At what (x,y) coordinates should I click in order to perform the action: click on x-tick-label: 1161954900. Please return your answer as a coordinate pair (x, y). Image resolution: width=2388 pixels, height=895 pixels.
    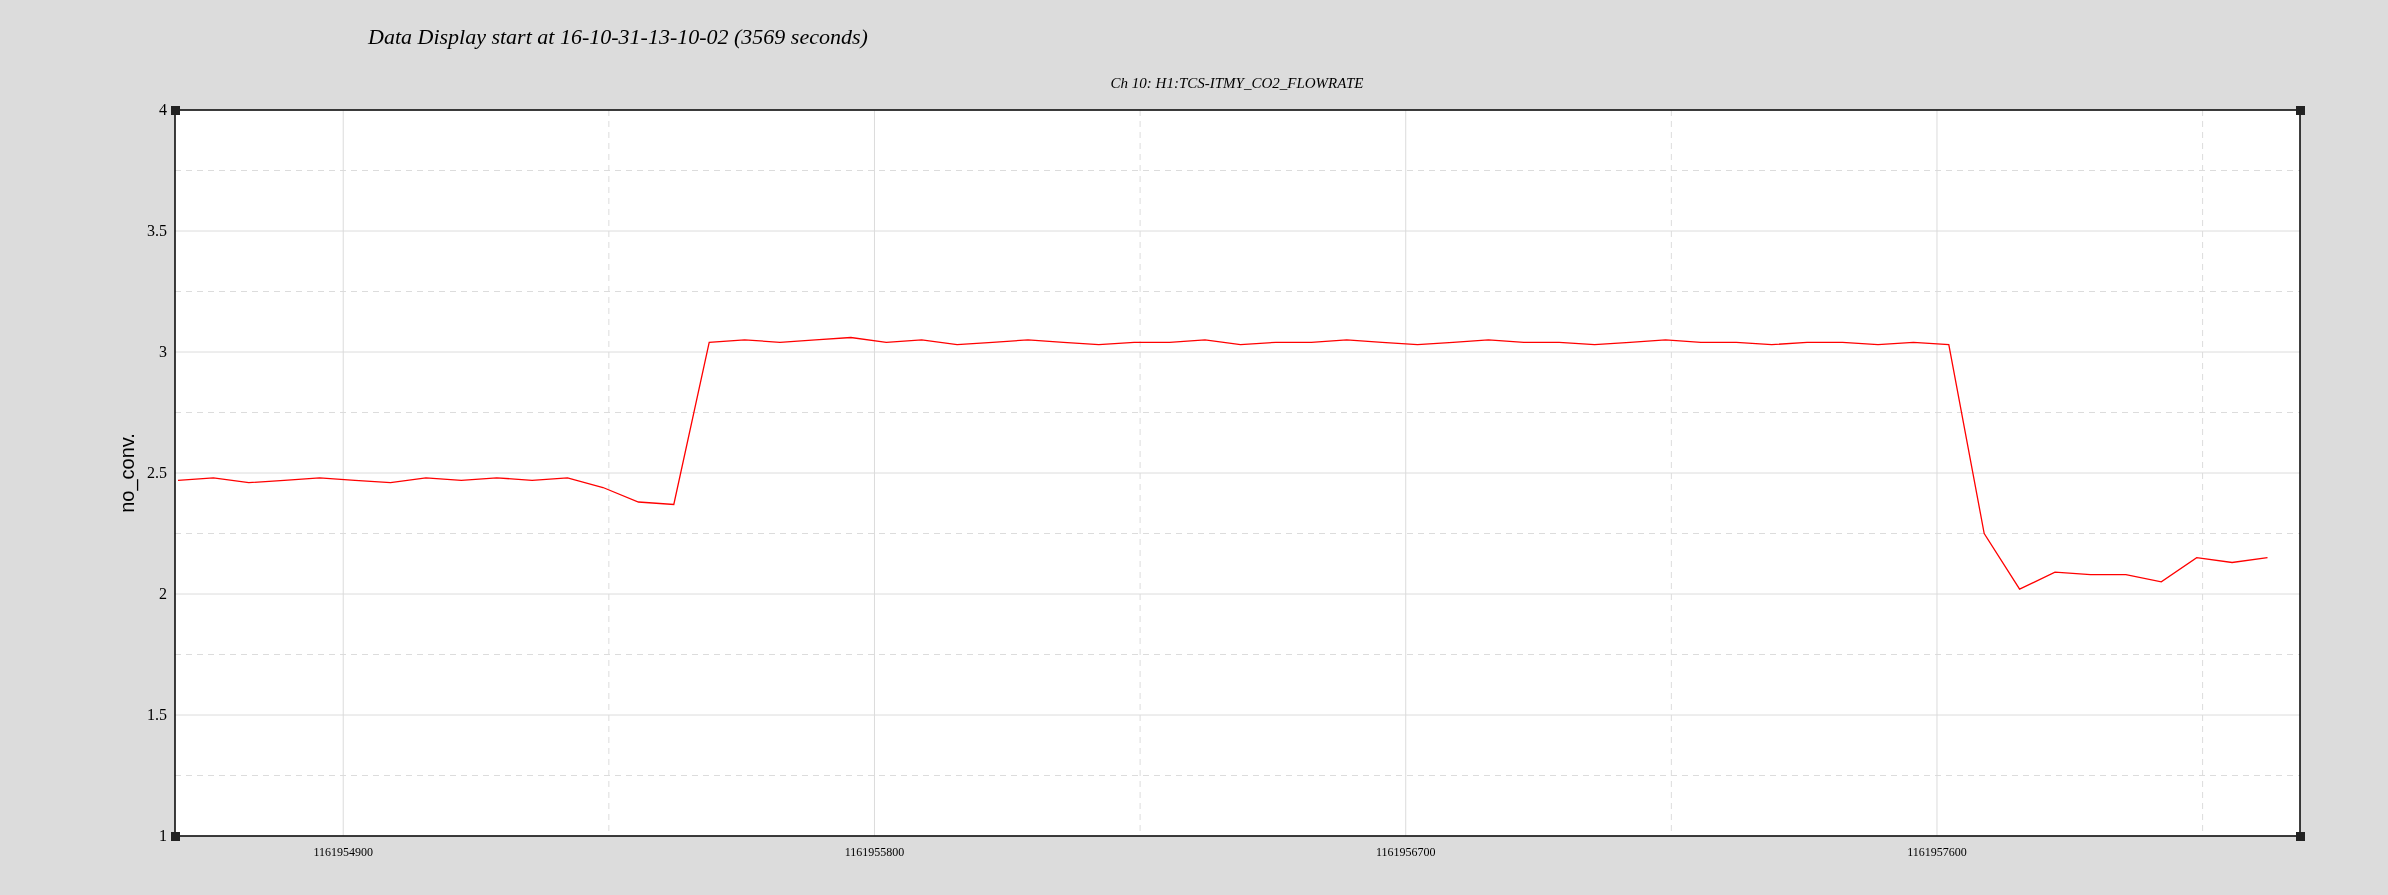
    Looking at the image, I should click on (343, 852).